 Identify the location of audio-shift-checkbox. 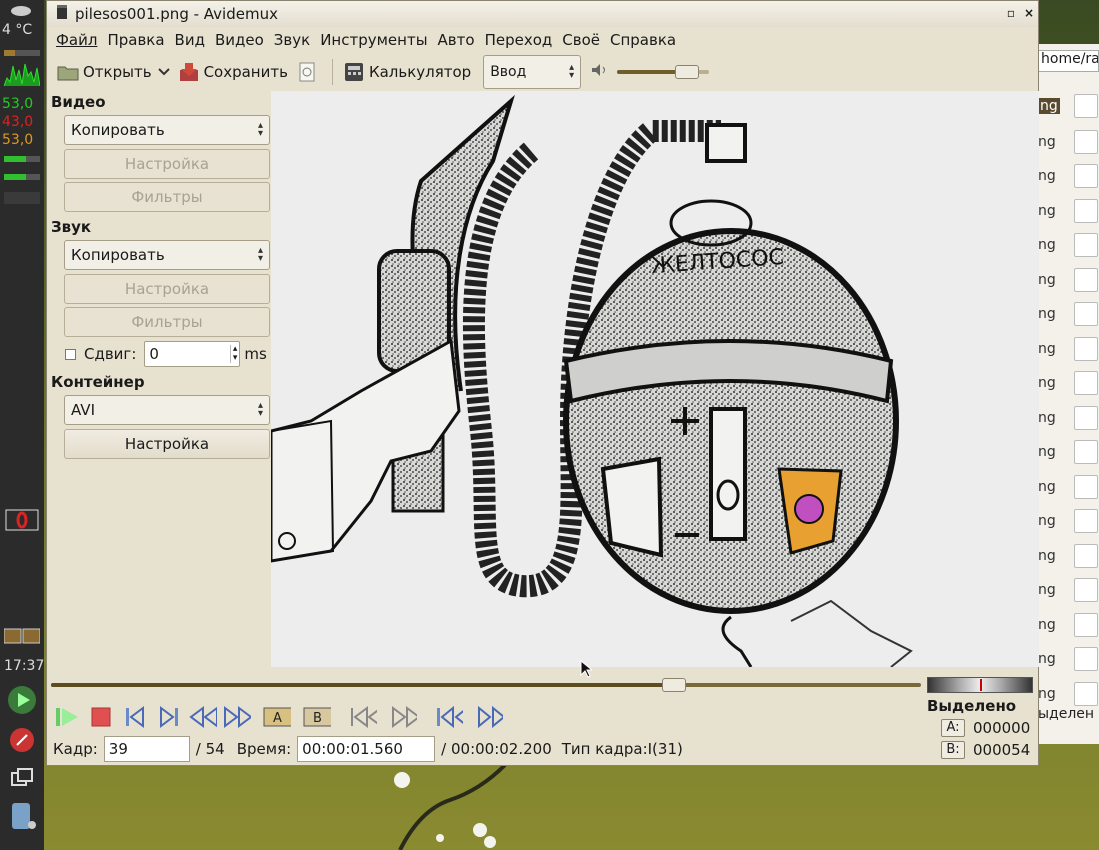
(70, 354).